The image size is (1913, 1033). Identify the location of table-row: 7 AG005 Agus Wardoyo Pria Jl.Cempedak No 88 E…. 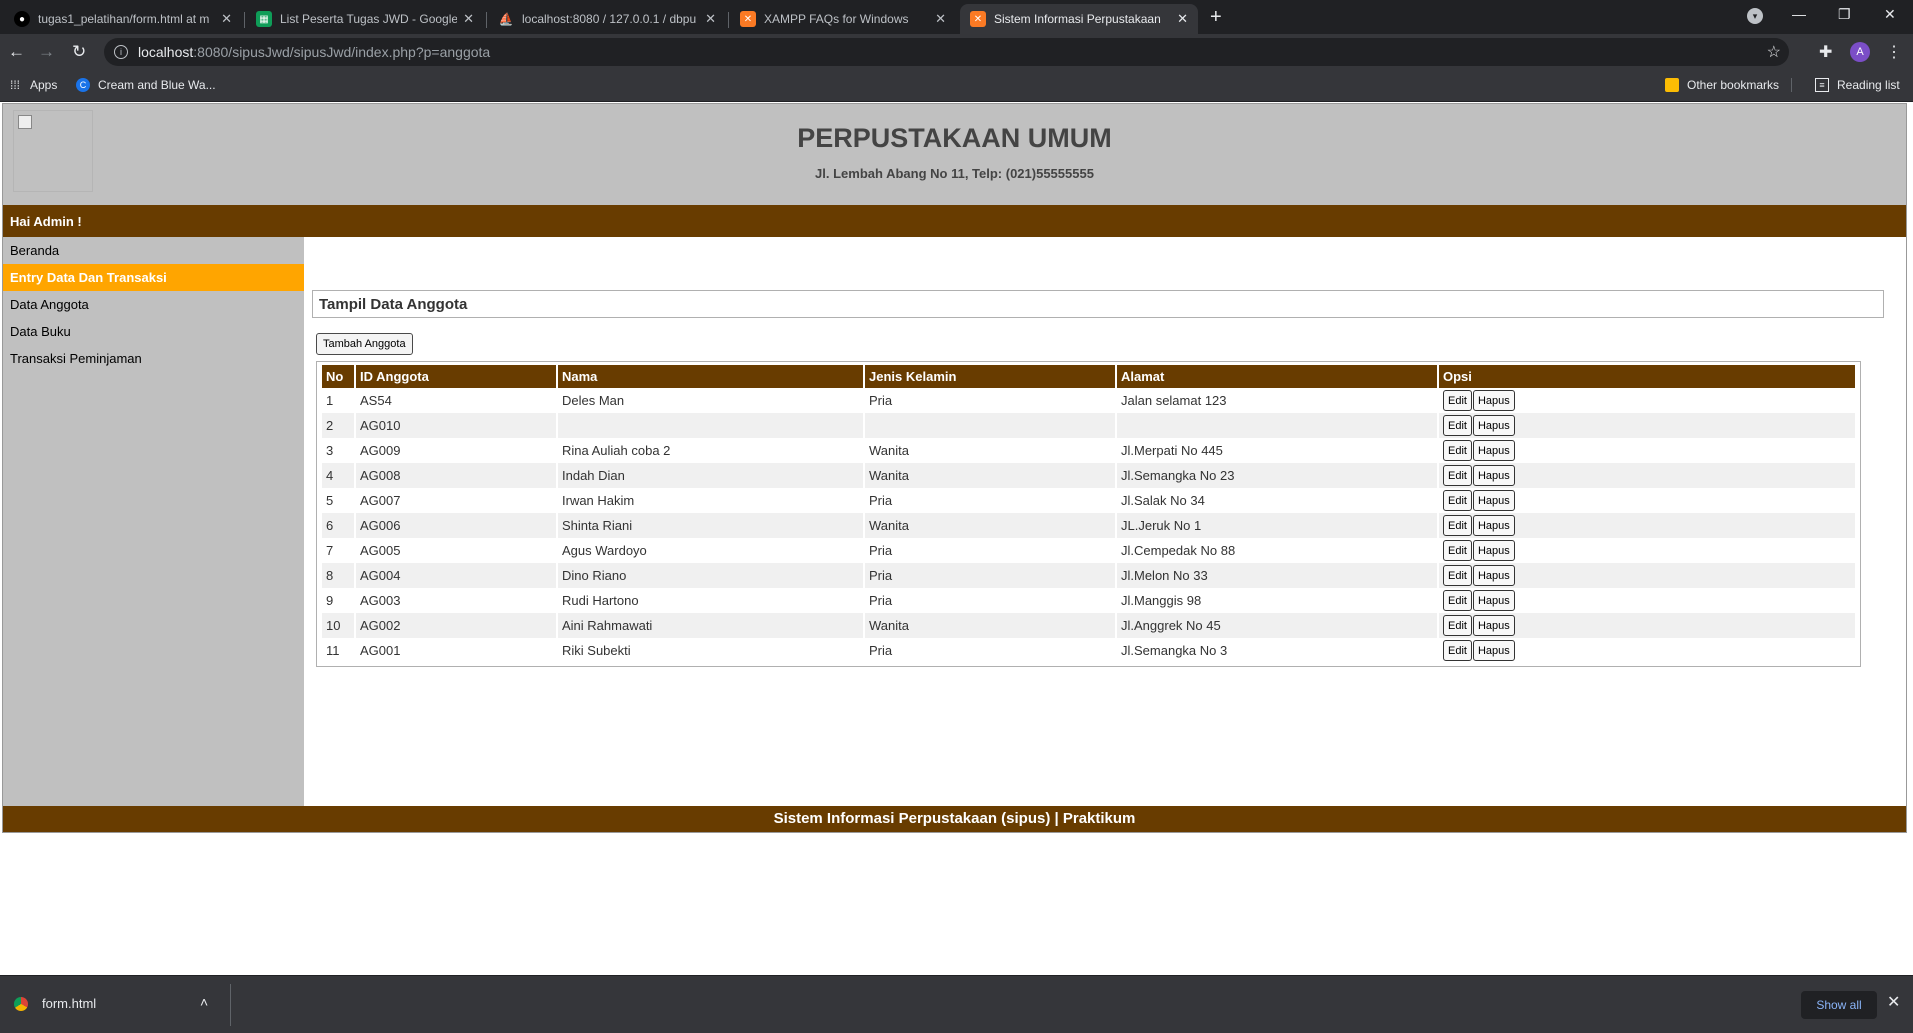
(1088, 550).